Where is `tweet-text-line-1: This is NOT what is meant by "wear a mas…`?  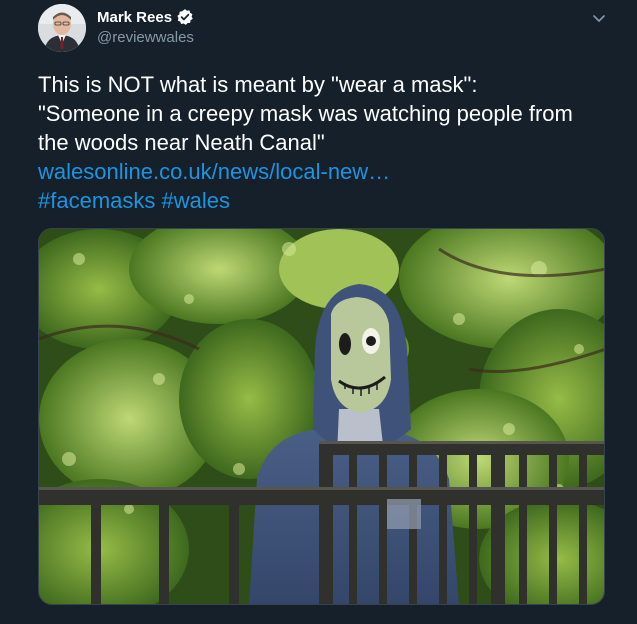
tweet-text-line-1: This is NOT what is meant by "wear a mas… is located at coordinates (258, 84).